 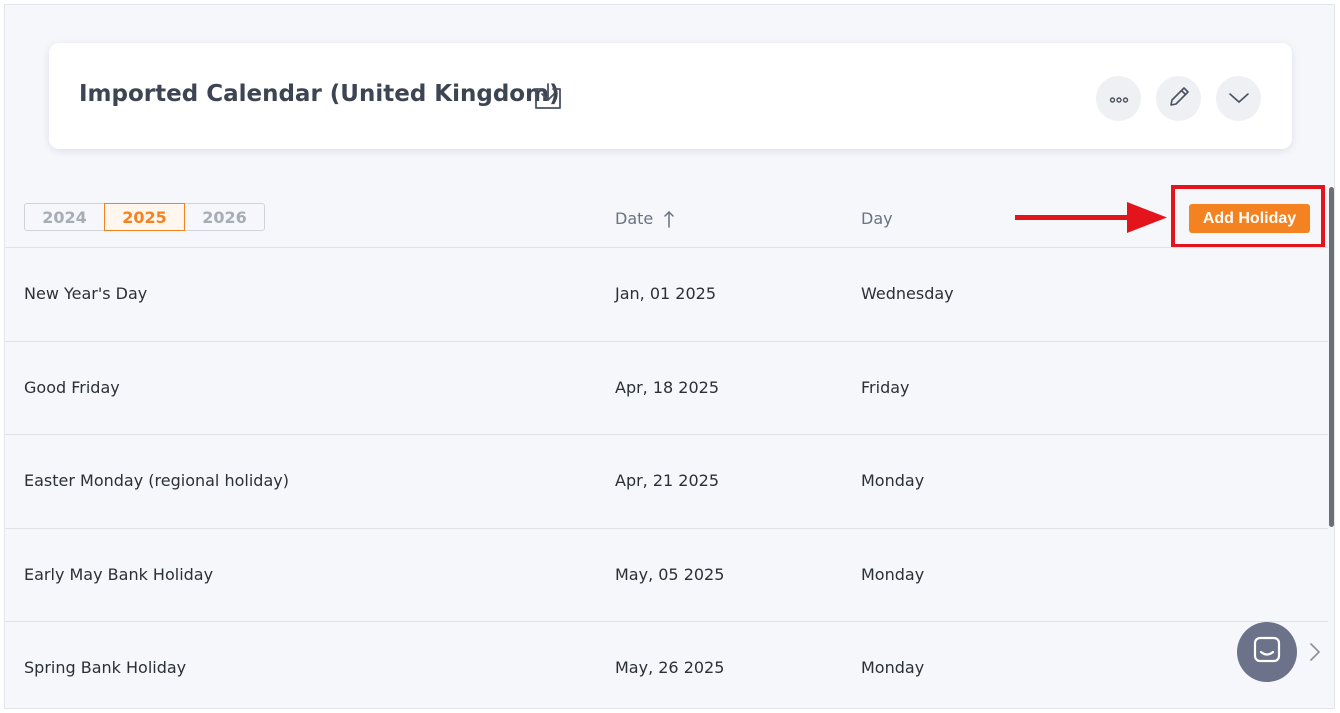 What do you see at coordinates (670, 667) in the screenshot?
I see `holiday-date: May, 26 2025` at bounding box center [670, 667].